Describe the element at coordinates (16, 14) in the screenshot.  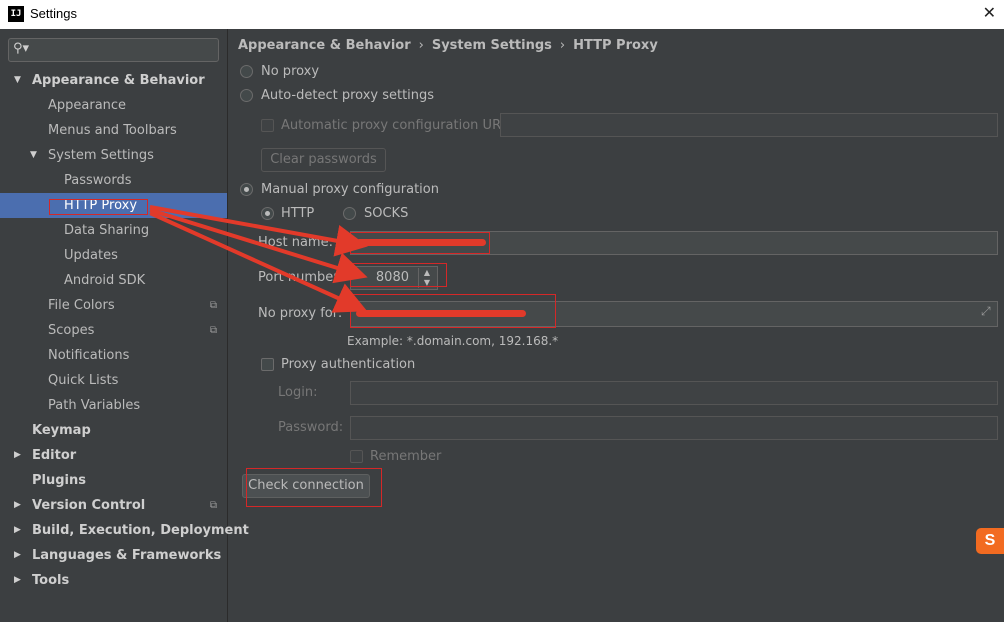
I see `app-logo-icon: IJ` at that location.